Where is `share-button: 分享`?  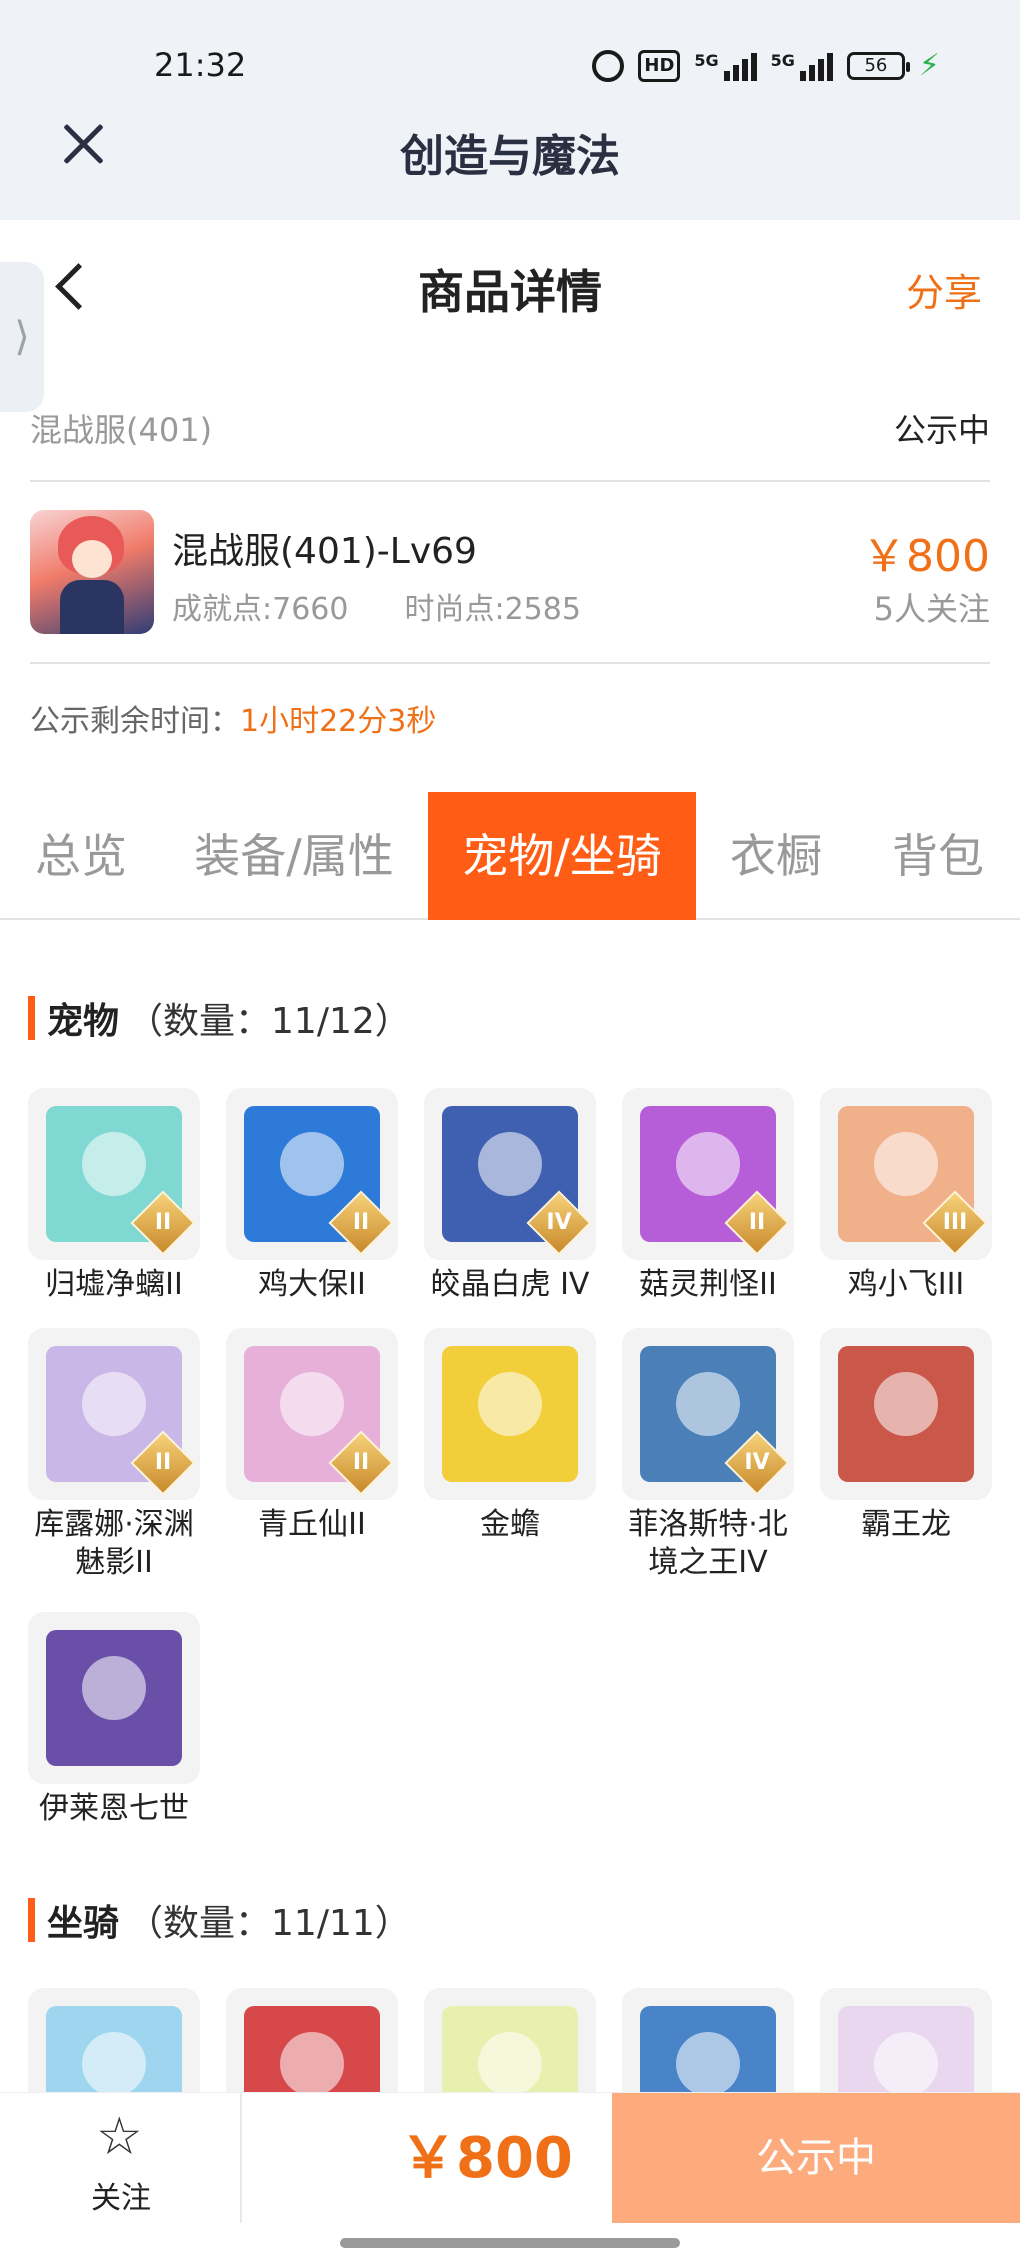 share-button: 分享 is located at coordinates (944, 289).